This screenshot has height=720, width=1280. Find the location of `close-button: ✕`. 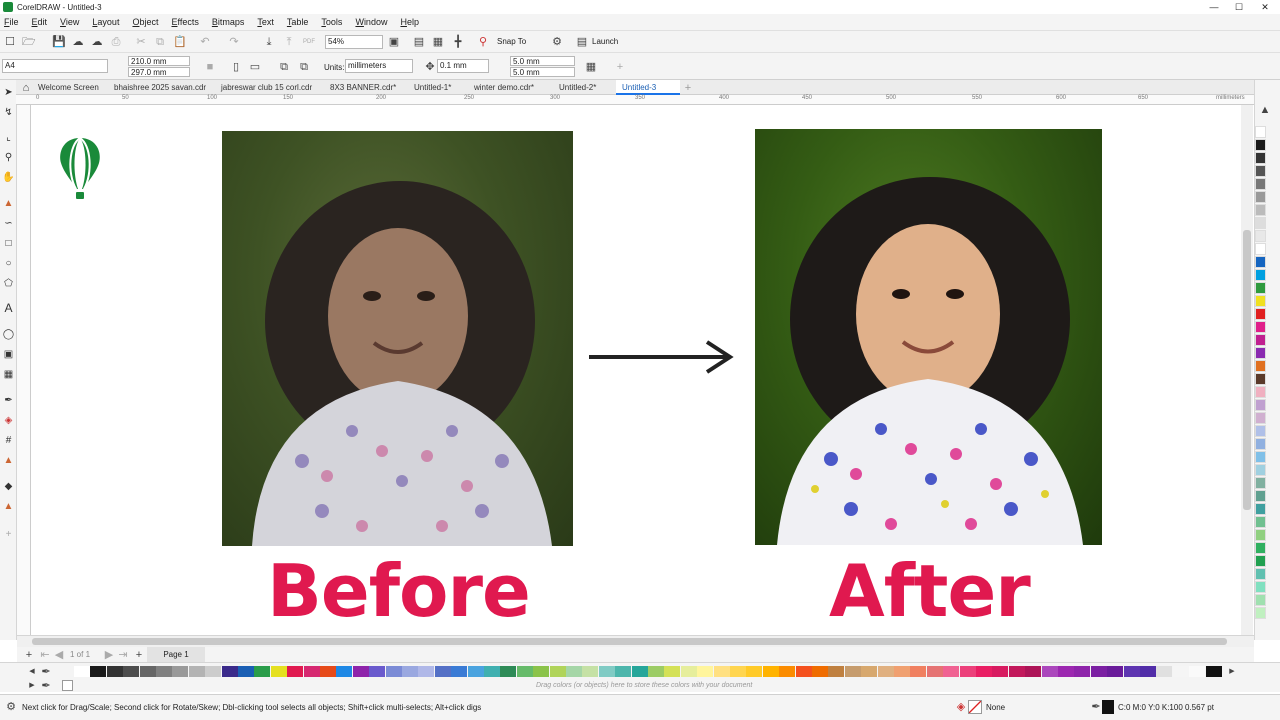

close-button: ✕ is located at coordinates (1265, 7).